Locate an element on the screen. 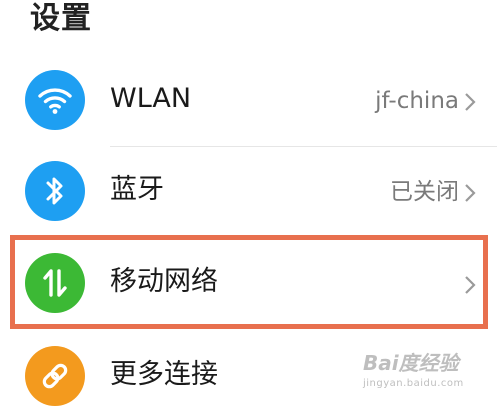 Image resolution: width=497 pixels, height=420 pixels. settings-item-label: 更多连接 is located at coordinates (164, 374).